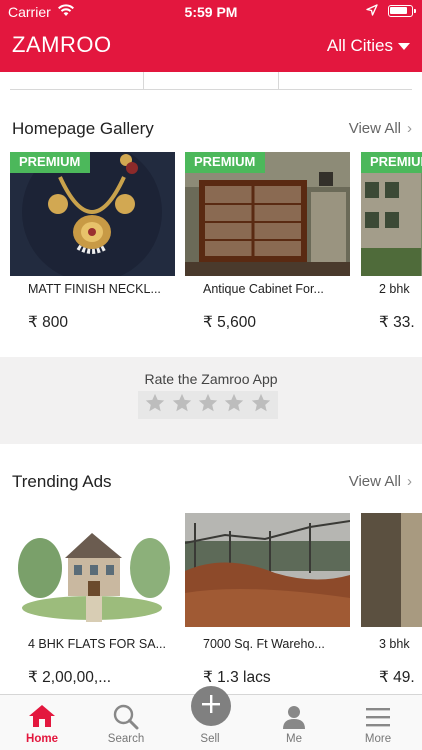 The image size is (422, 750). I want to click on tab-label: More, so click(378, 739).